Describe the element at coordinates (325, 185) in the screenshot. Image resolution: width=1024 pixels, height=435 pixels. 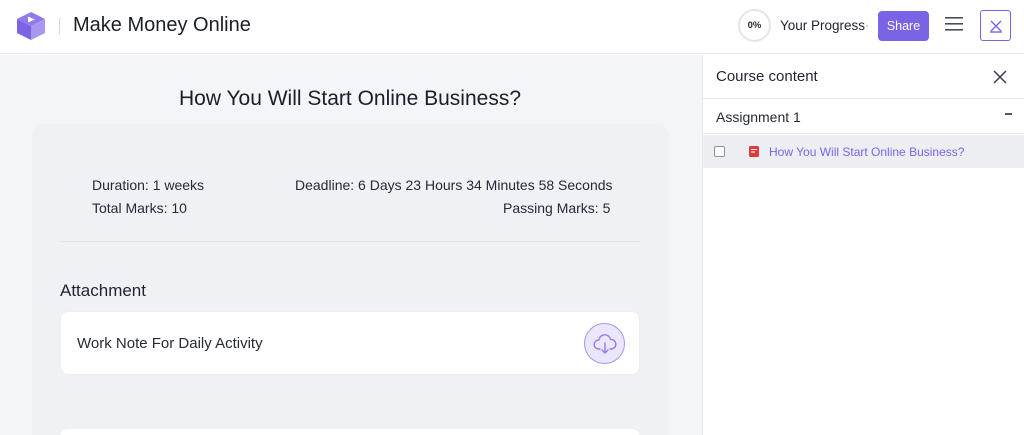
I see `deadline-label: Deadline:` at that location.